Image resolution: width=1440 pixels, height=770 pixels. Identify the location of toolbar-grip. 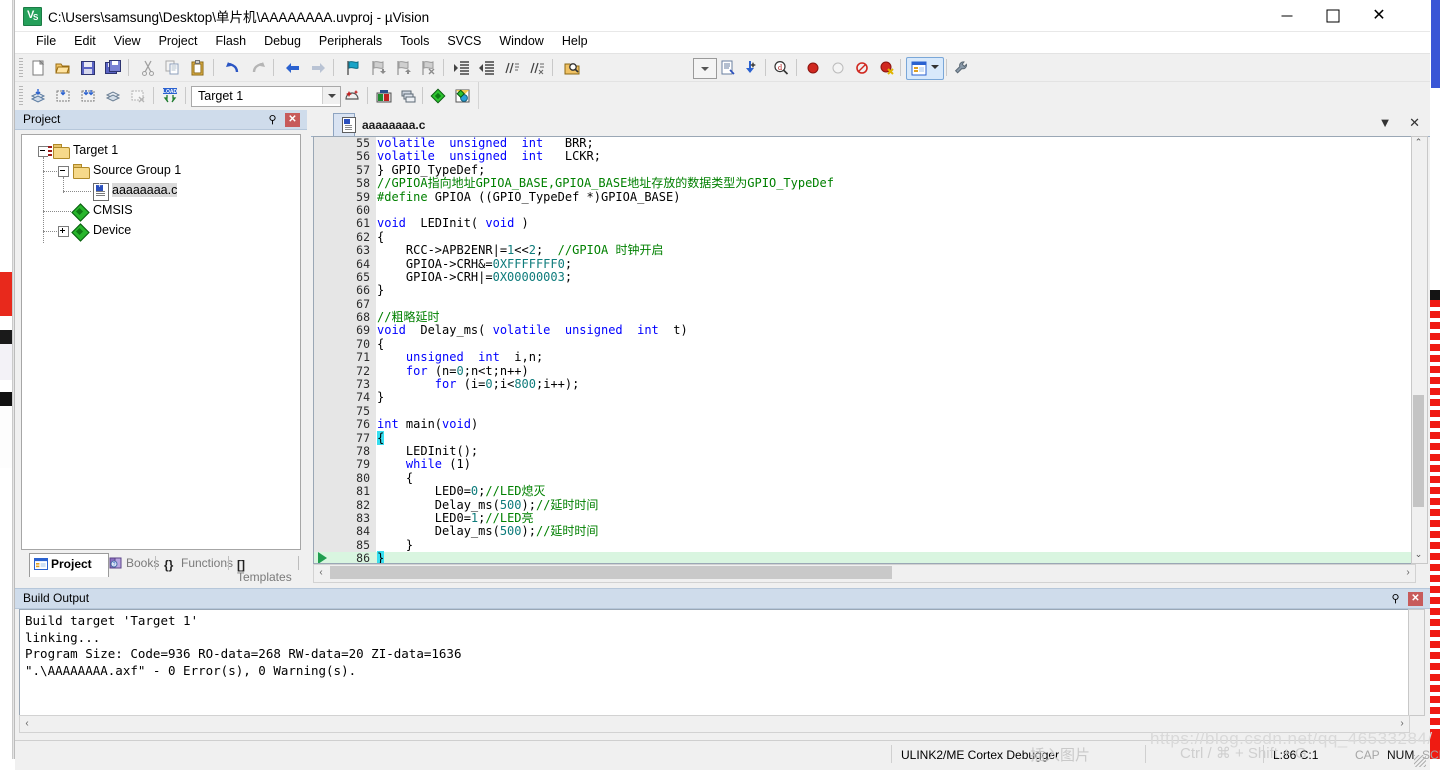
(21, 67).